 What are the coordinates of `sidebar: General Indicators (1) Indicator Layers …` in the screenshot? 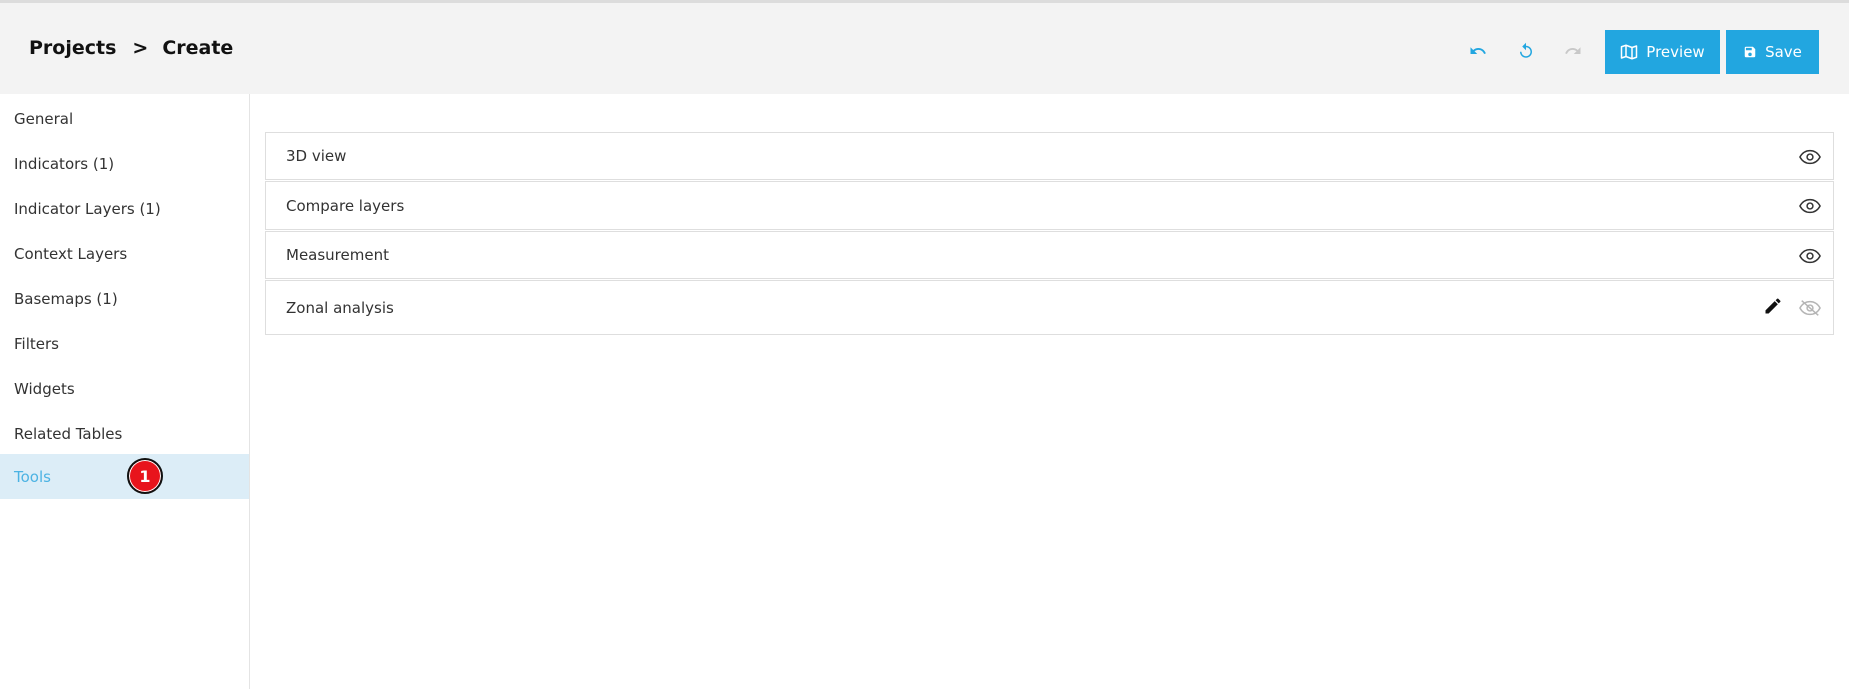 It's located at (125, 391).